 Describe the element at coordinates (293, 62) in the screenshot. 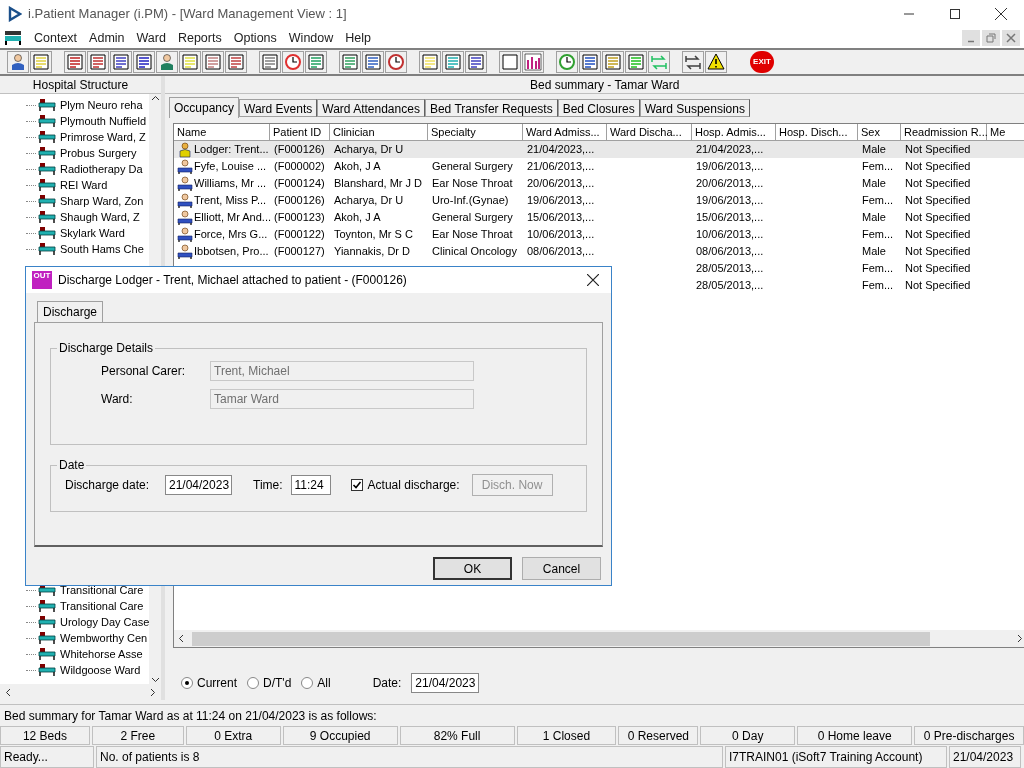

I see `clock-icon` at that location.